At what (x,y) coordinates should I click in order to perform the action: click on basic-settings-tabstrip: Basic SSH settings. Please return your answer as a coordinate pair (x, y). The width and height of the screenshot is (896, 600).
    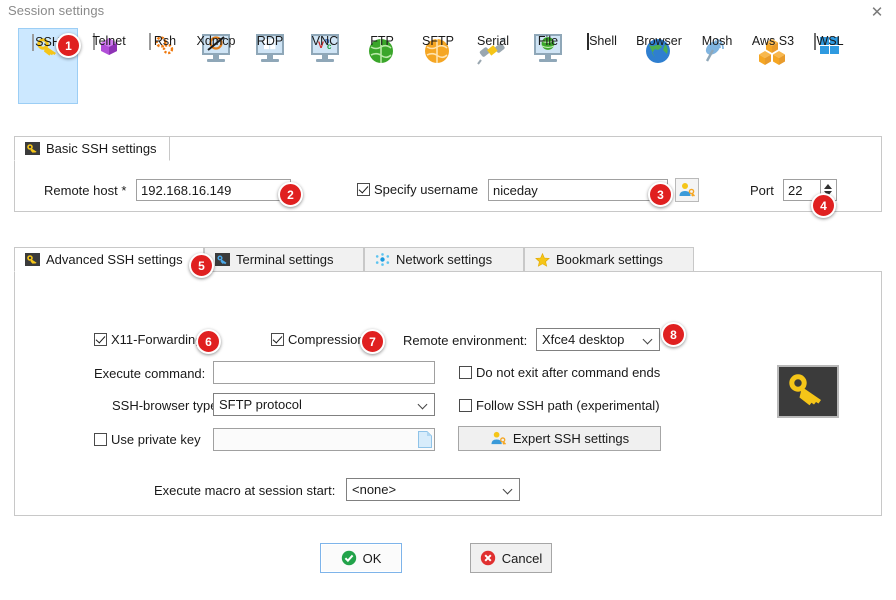
    Looking at the image, I should click on (92, 148).